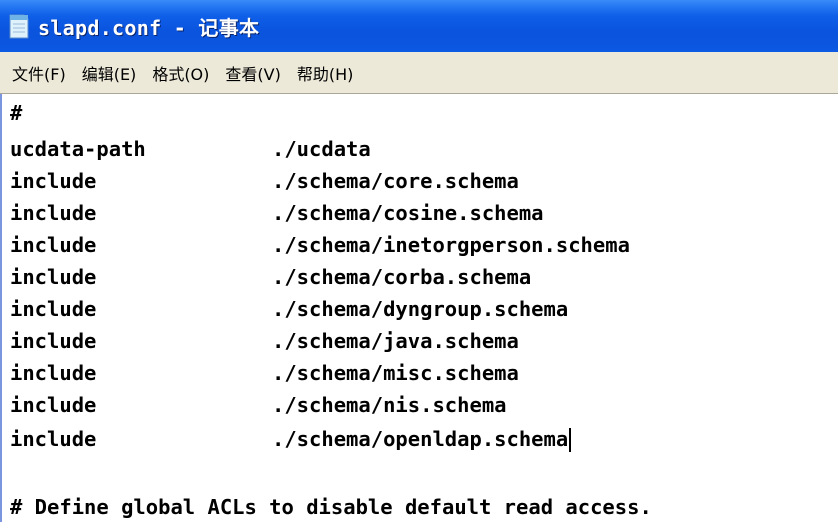 This screenshot has width=838, height=522. Describe the element at coordinates (190, 149) in the screenshot. I see `text-line: ucdata-path ./ucdata` at that location.